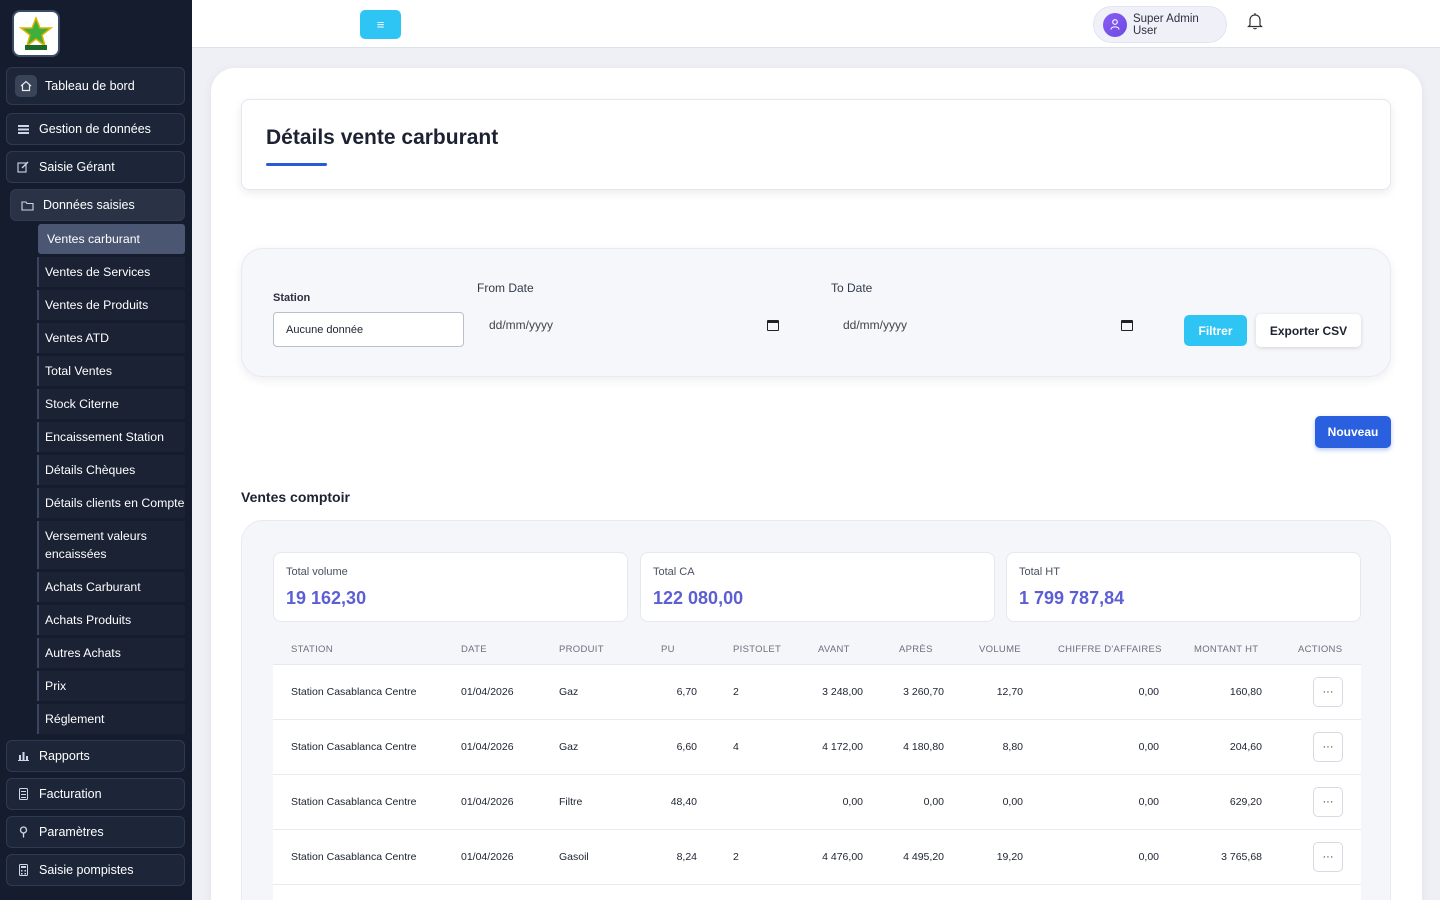 The height and width of the screenshot is (900, 1440). What do you see at coordinates (698, 598) in the screenshot?
I see `stat-value: 122 080,00` at bounding box center [698, 598].